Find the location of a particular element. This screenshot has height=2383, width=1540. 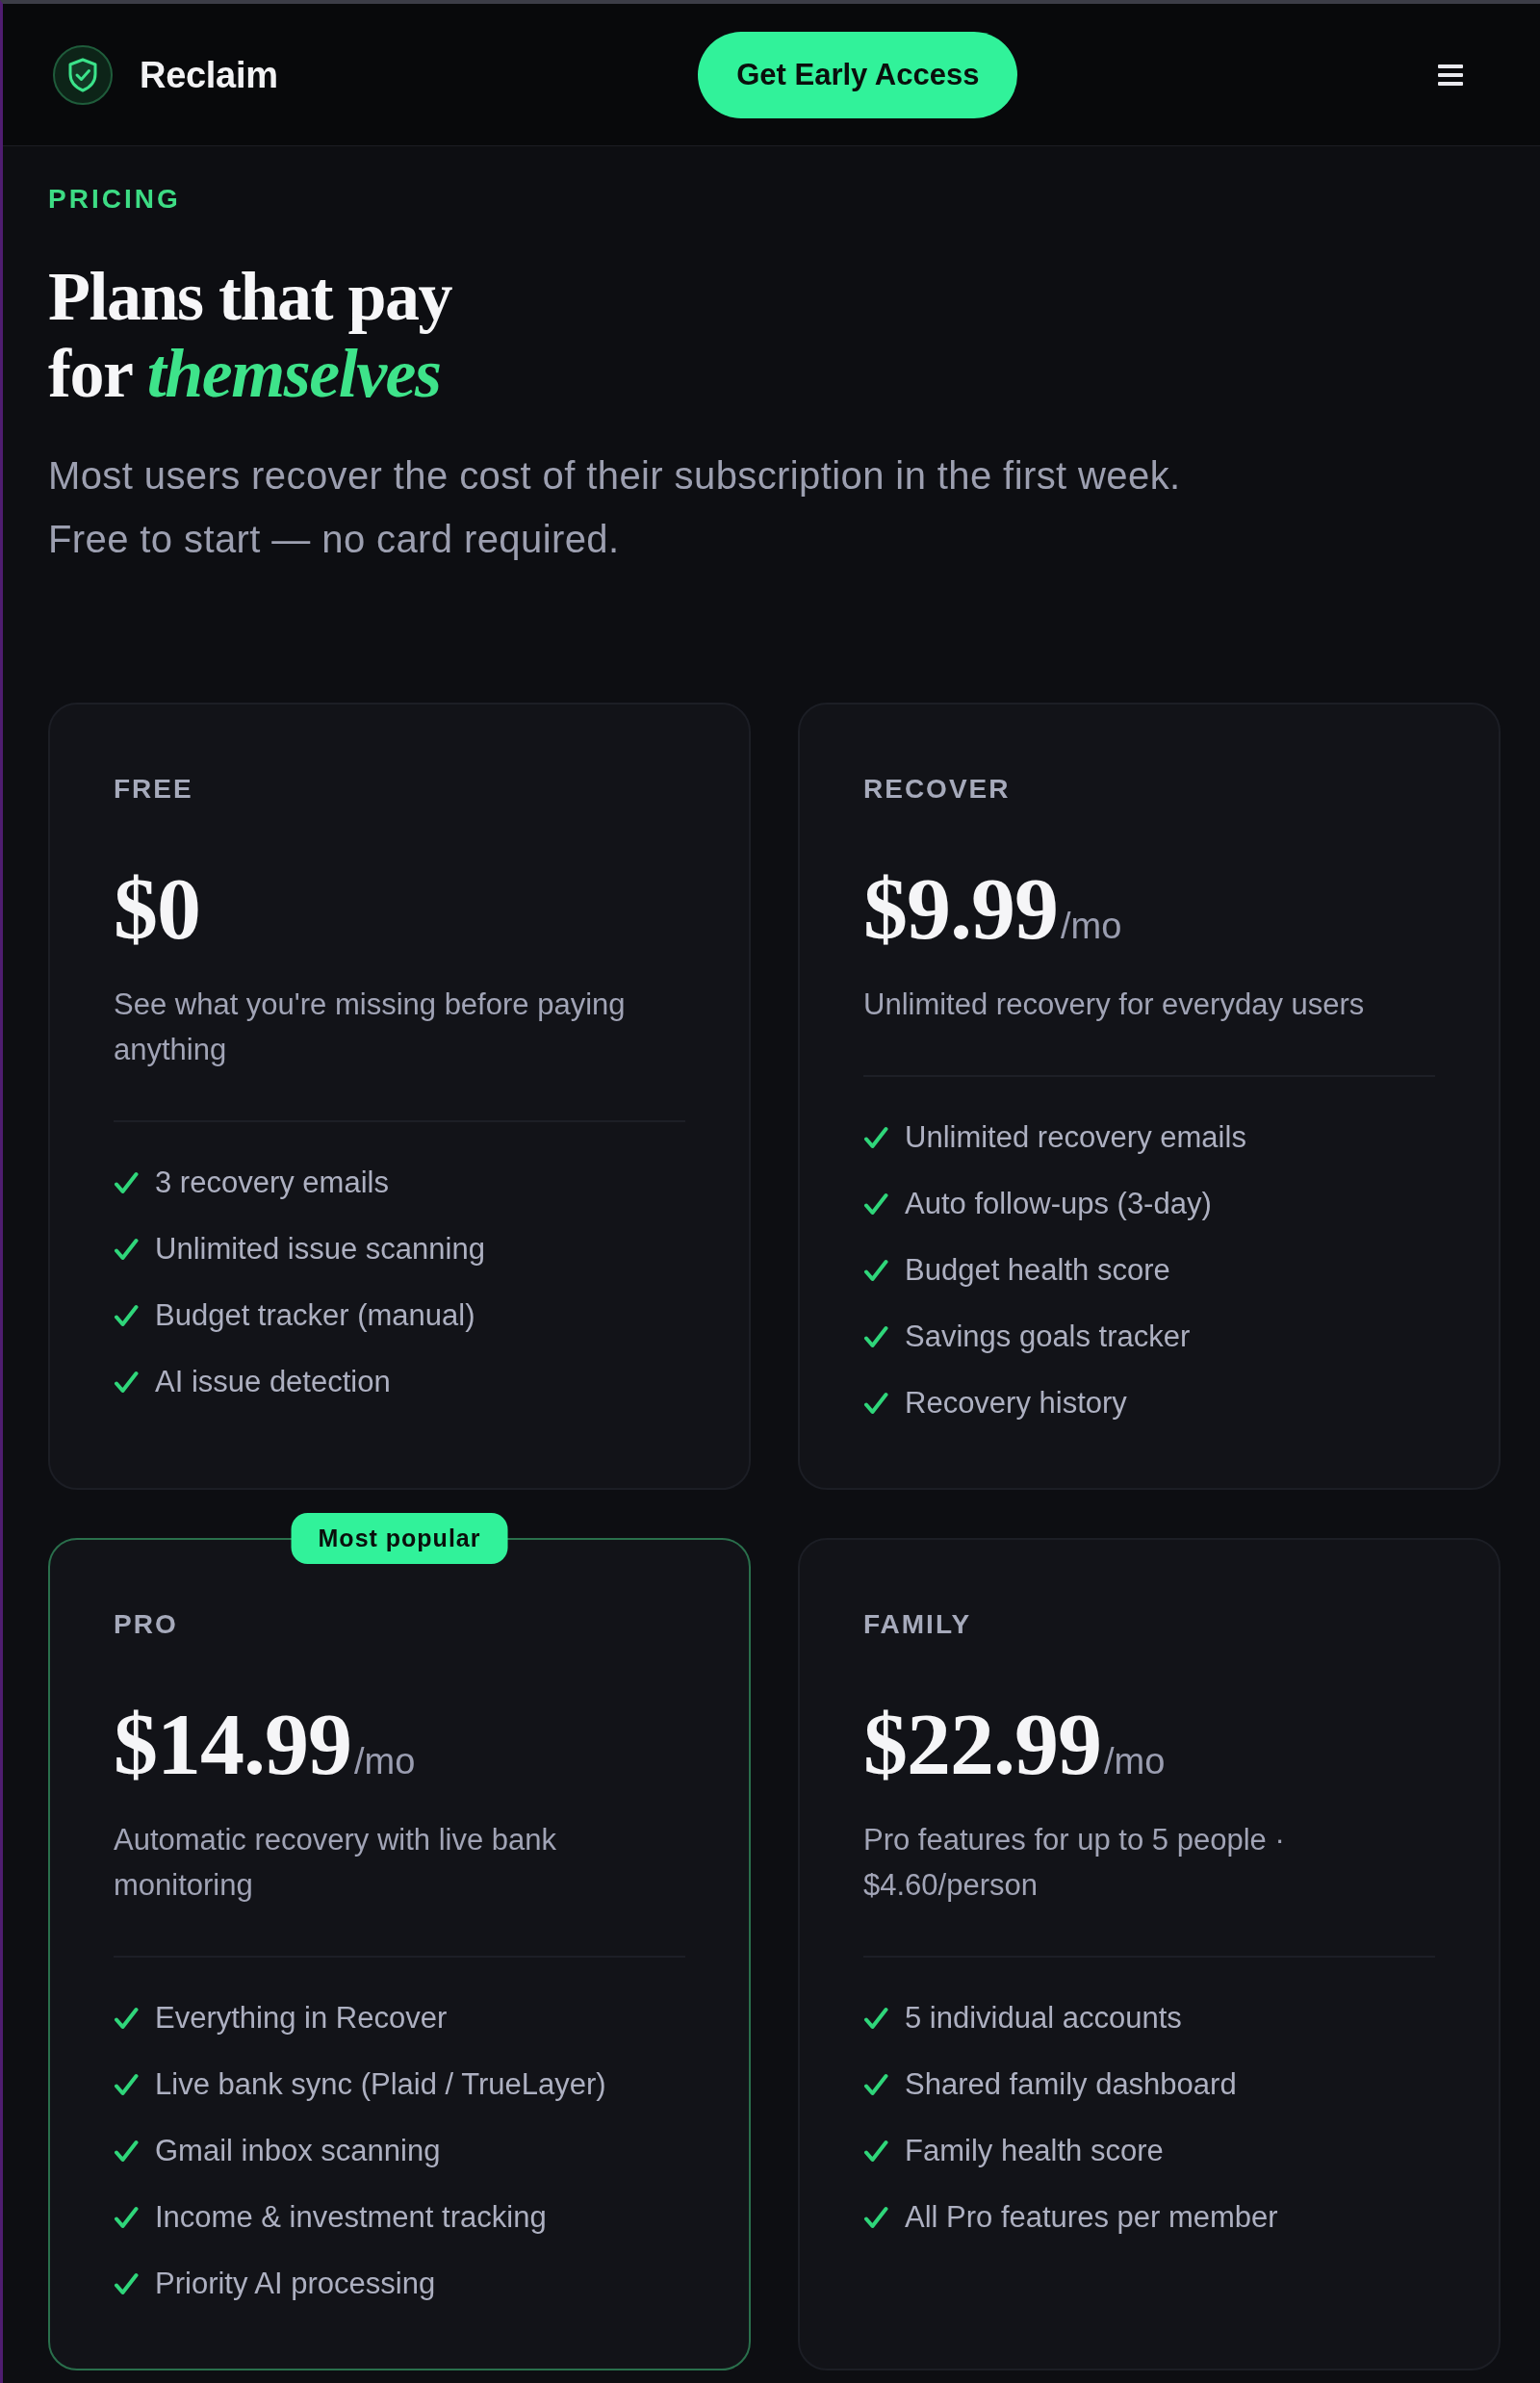

plan-description: Pro features for up to 5 people · $4.60/person is located at coordinates (1074, 1863).